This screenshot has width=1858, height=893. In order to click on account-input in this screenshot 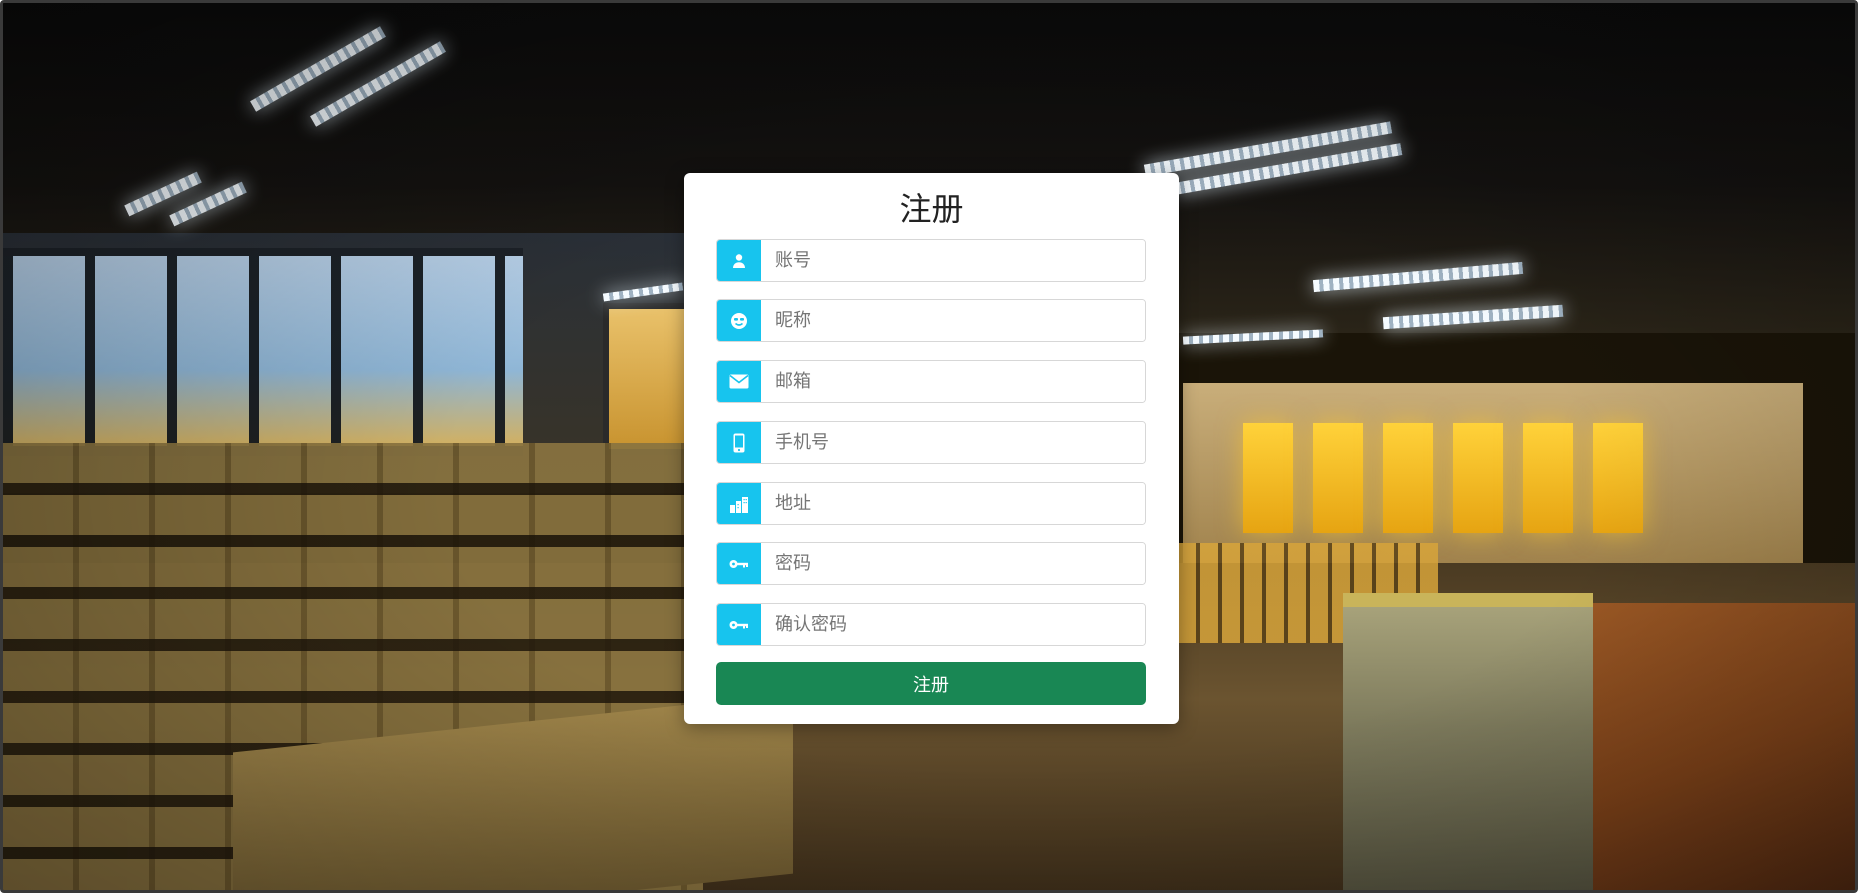, I will do `click(953, 260)`.